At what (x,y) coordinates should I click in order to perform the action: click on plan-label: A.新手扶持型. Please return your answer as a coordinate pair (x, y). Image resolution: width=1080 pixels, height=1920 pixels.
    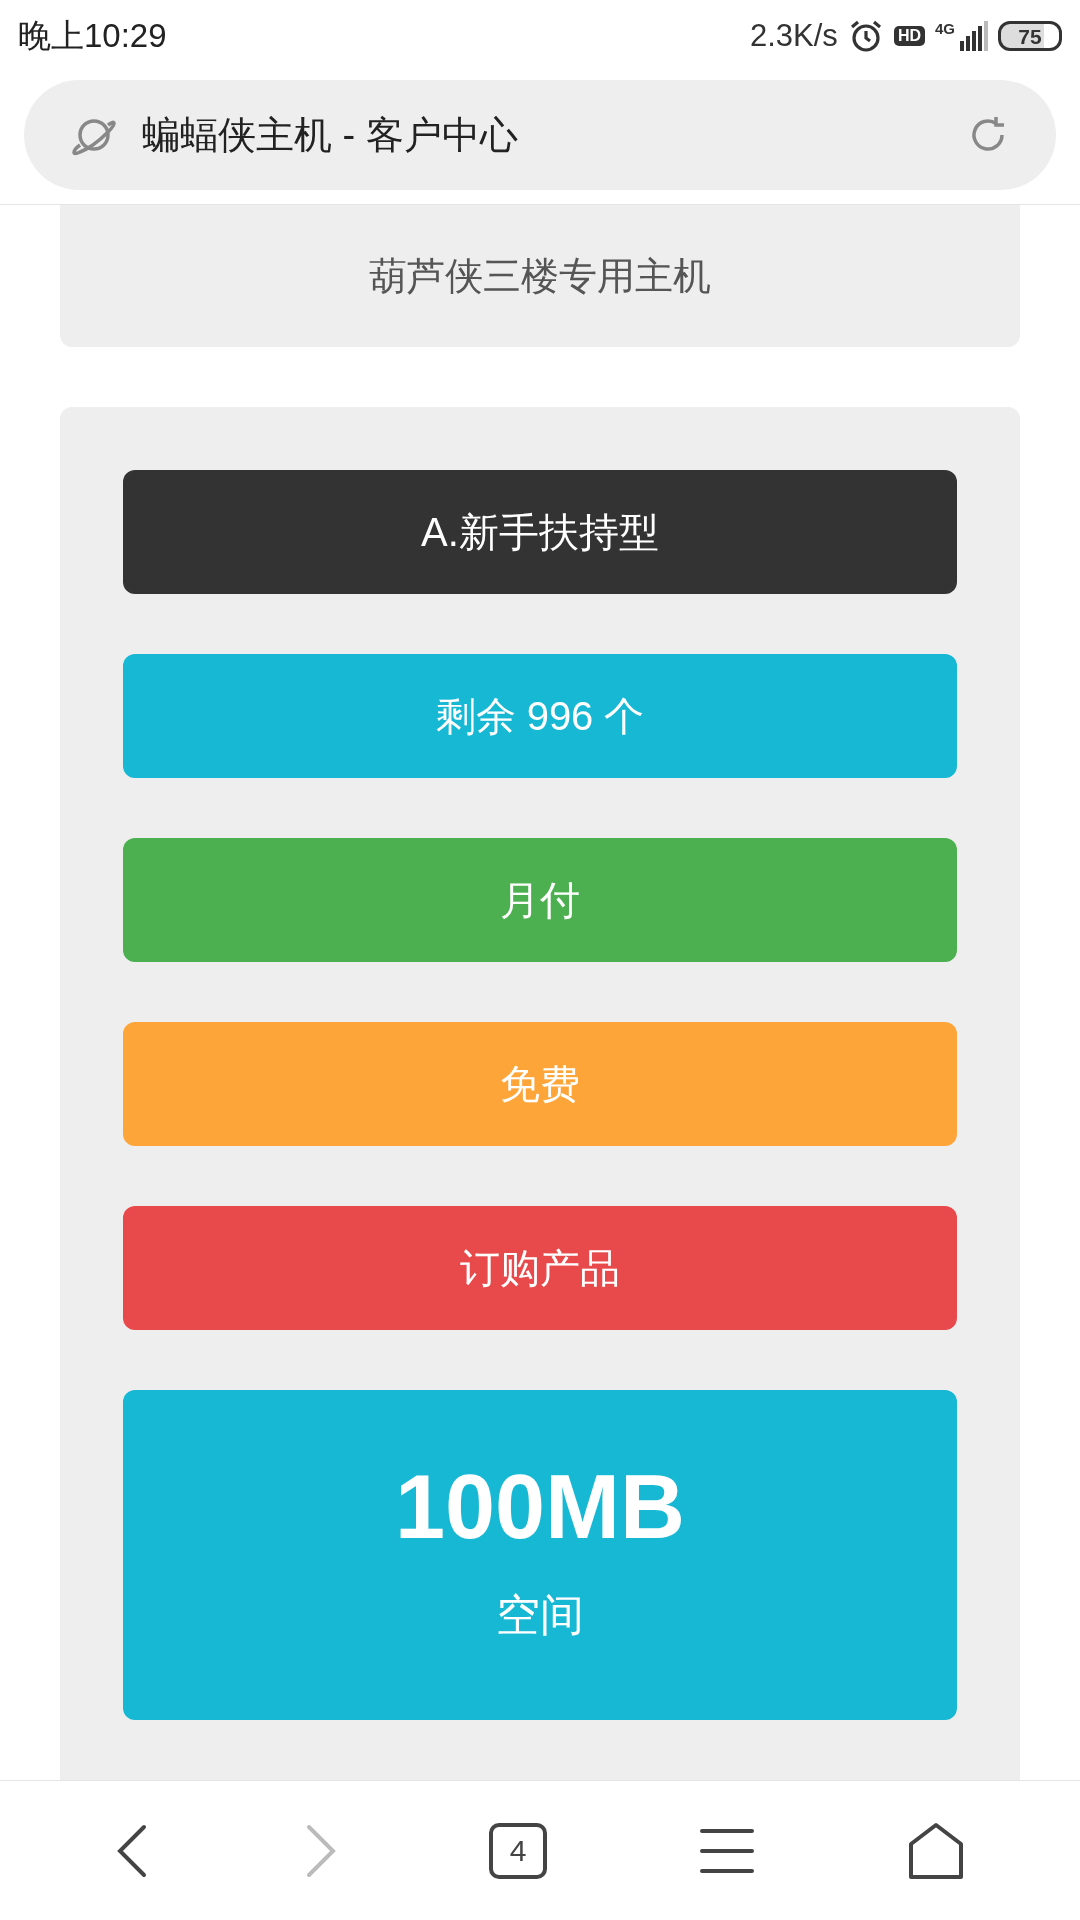
    Looking at the image, I should click on (540, 532).